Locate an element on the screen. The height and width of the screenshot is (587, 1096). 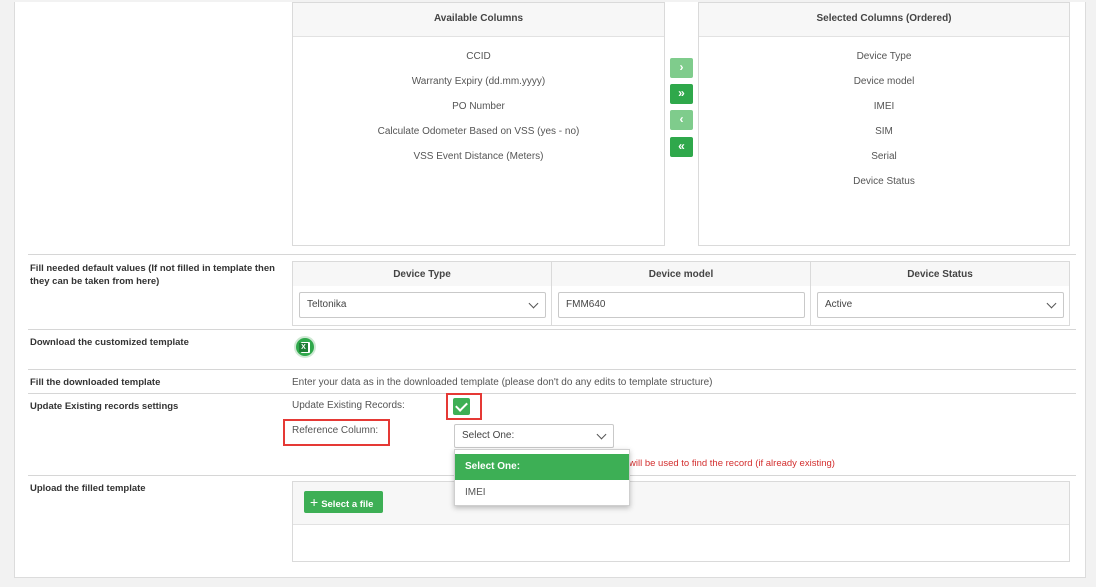
excel-icon: X is located at coordinates (305, 347).